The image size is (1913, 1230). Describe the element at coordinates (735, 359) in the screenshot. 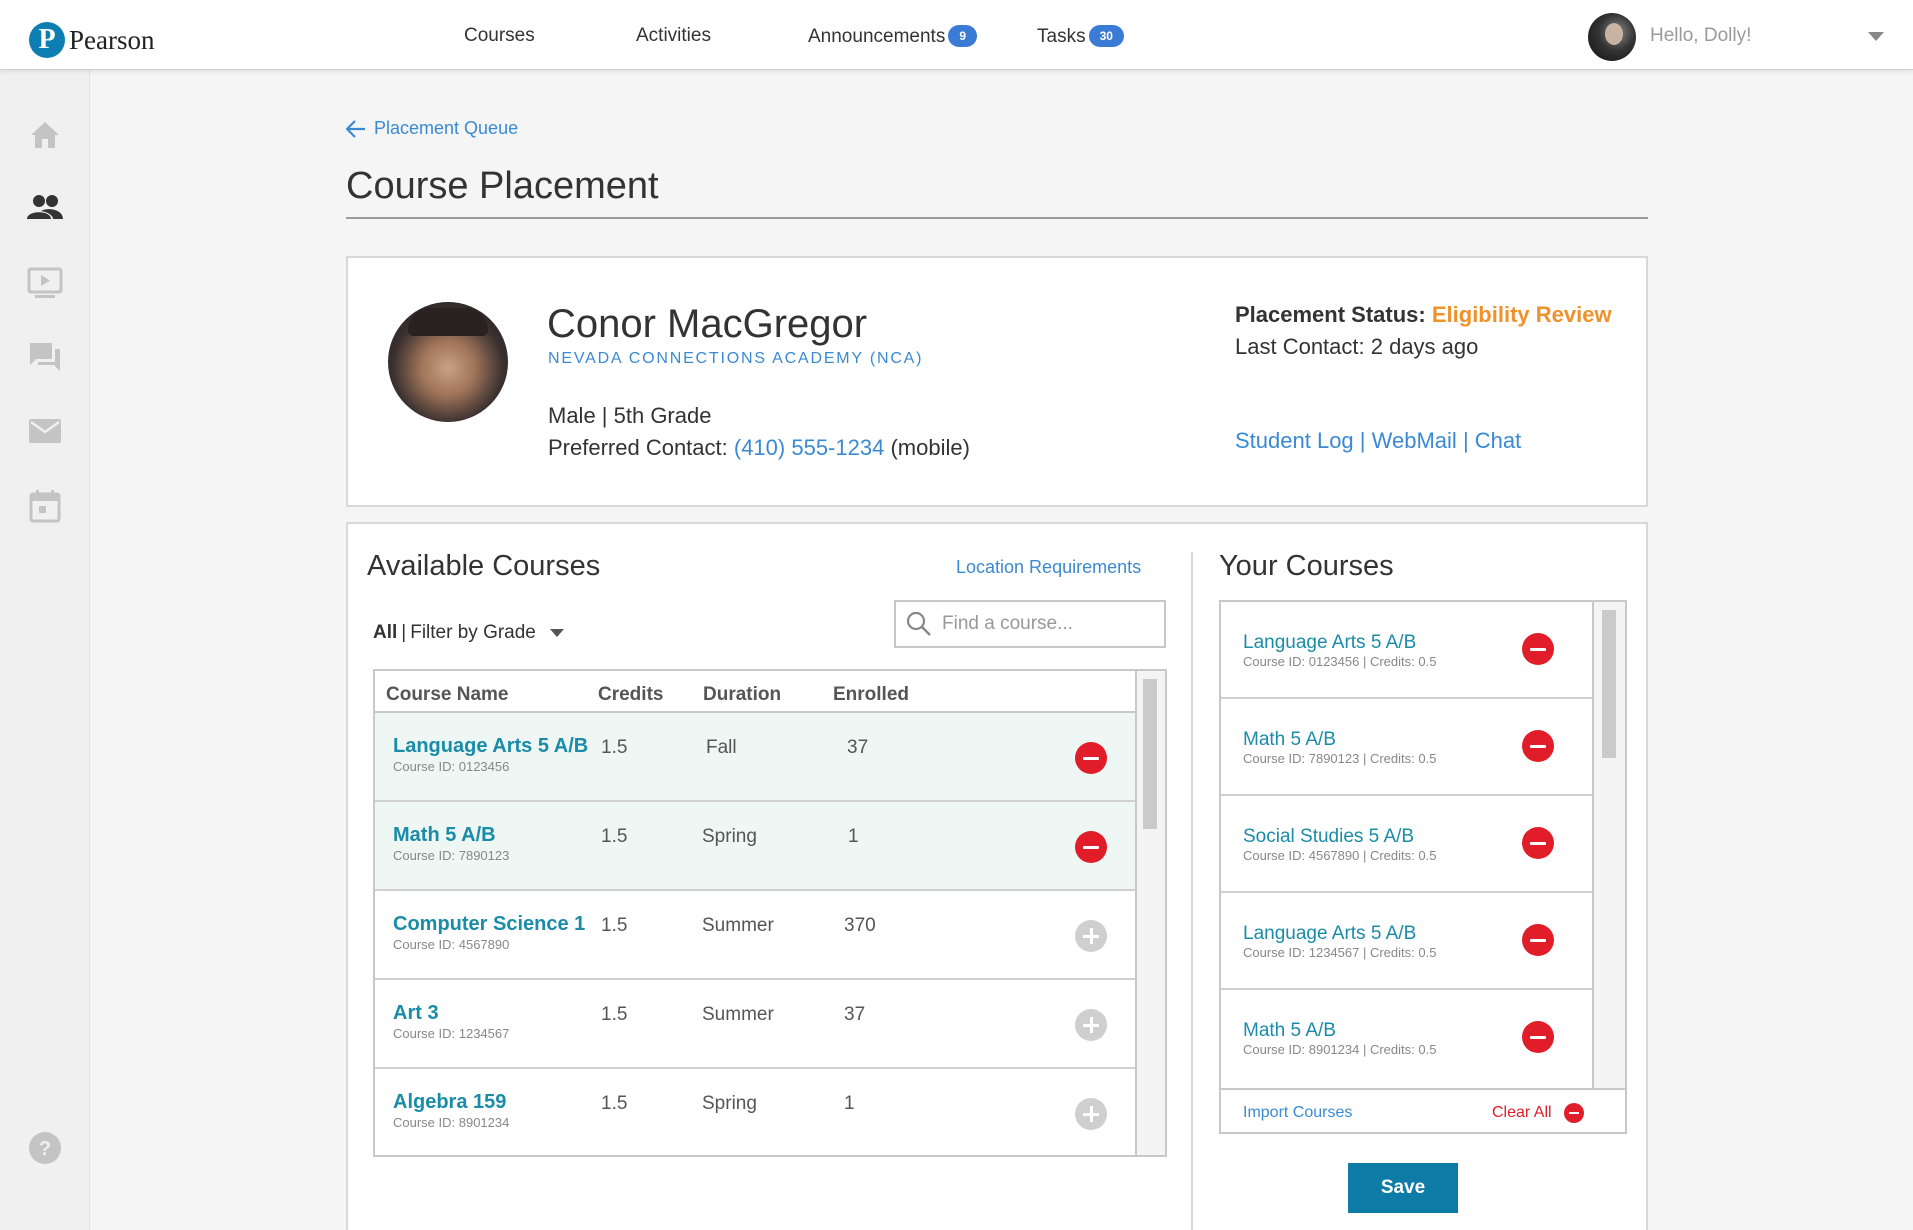

I see `student-school: NEVADA CONNECTIONS ACADEMY (NCA)` at that location.